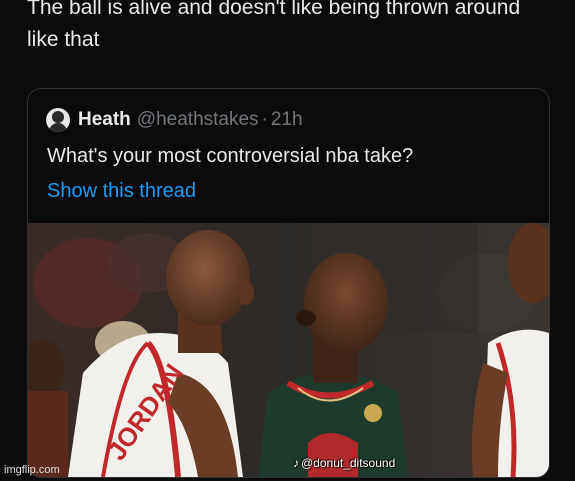 The image size is (575, 481). What do you see at coordinates (32, 470) in the screenshot?
I see `site-watermark: imgflip.com` at bounding box center [32, 470].